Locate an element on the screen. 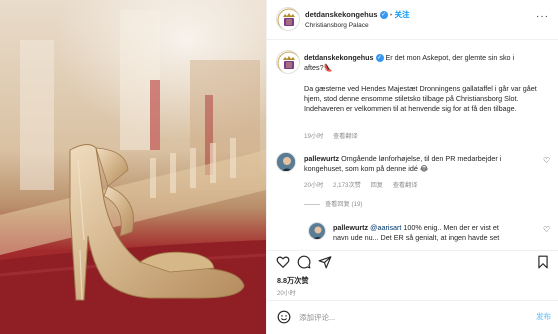  view-replies-label: 查看回复 (19) is located at coordinates (343, 204).